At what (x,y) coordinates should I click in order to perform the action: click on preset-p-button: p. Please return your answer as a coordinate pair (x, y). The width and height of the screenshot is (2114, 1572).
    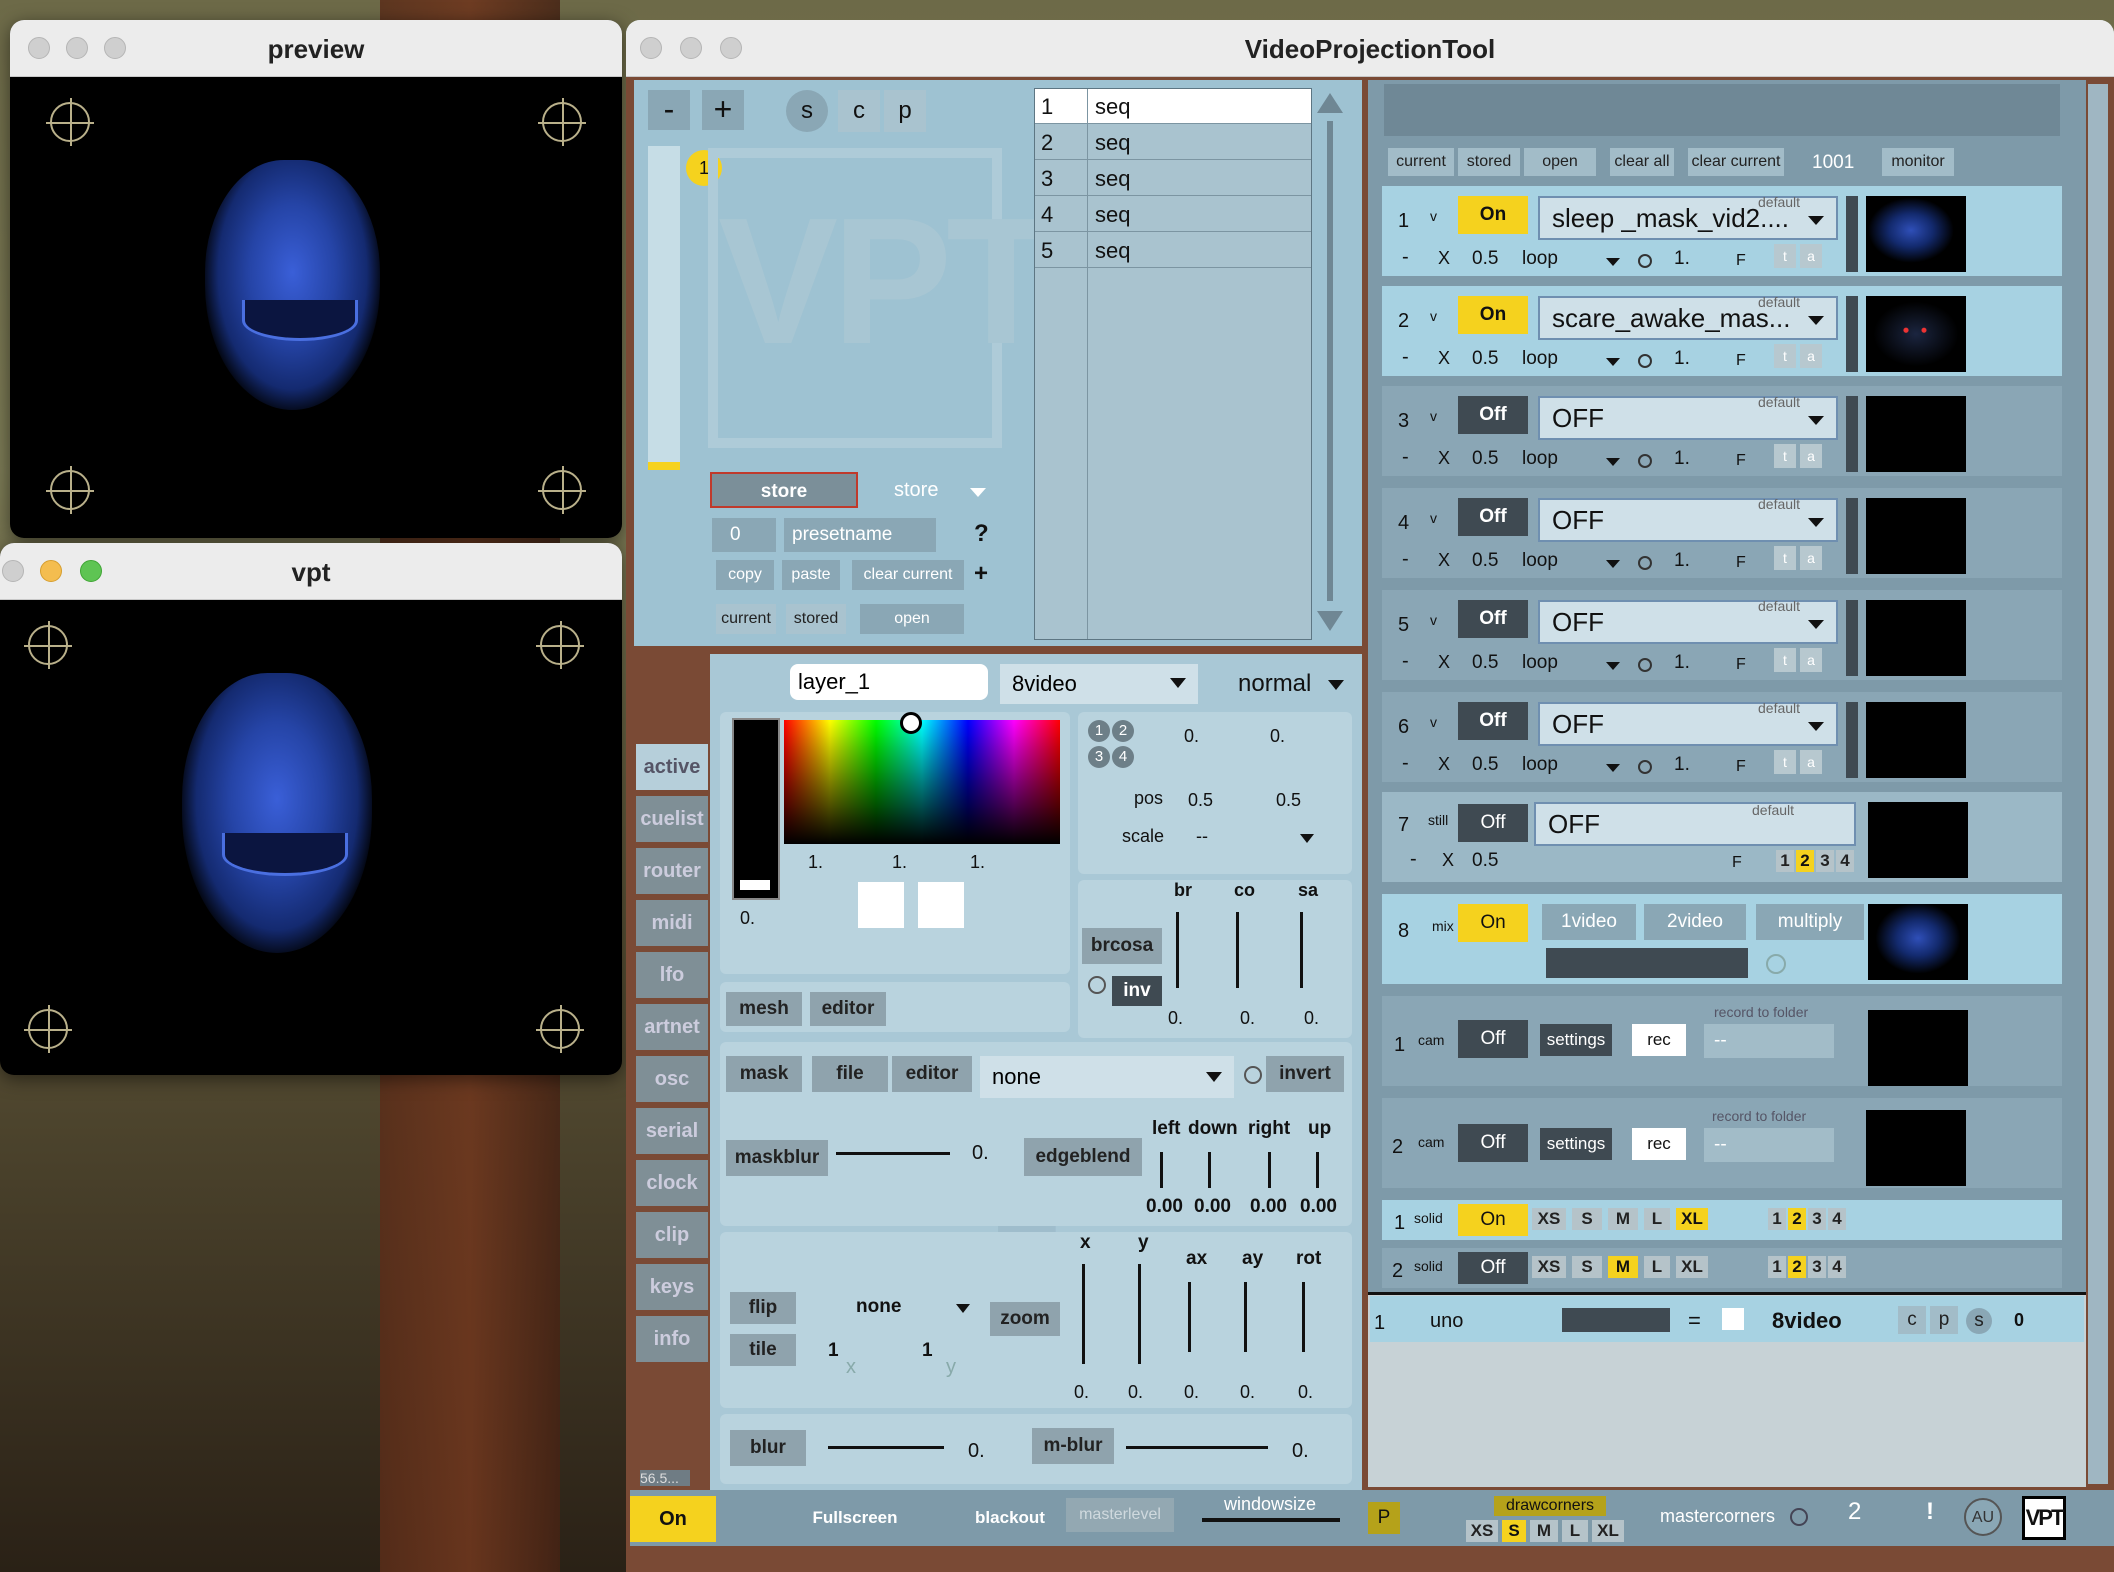
    Looking at the image, I should click on (905, 111).